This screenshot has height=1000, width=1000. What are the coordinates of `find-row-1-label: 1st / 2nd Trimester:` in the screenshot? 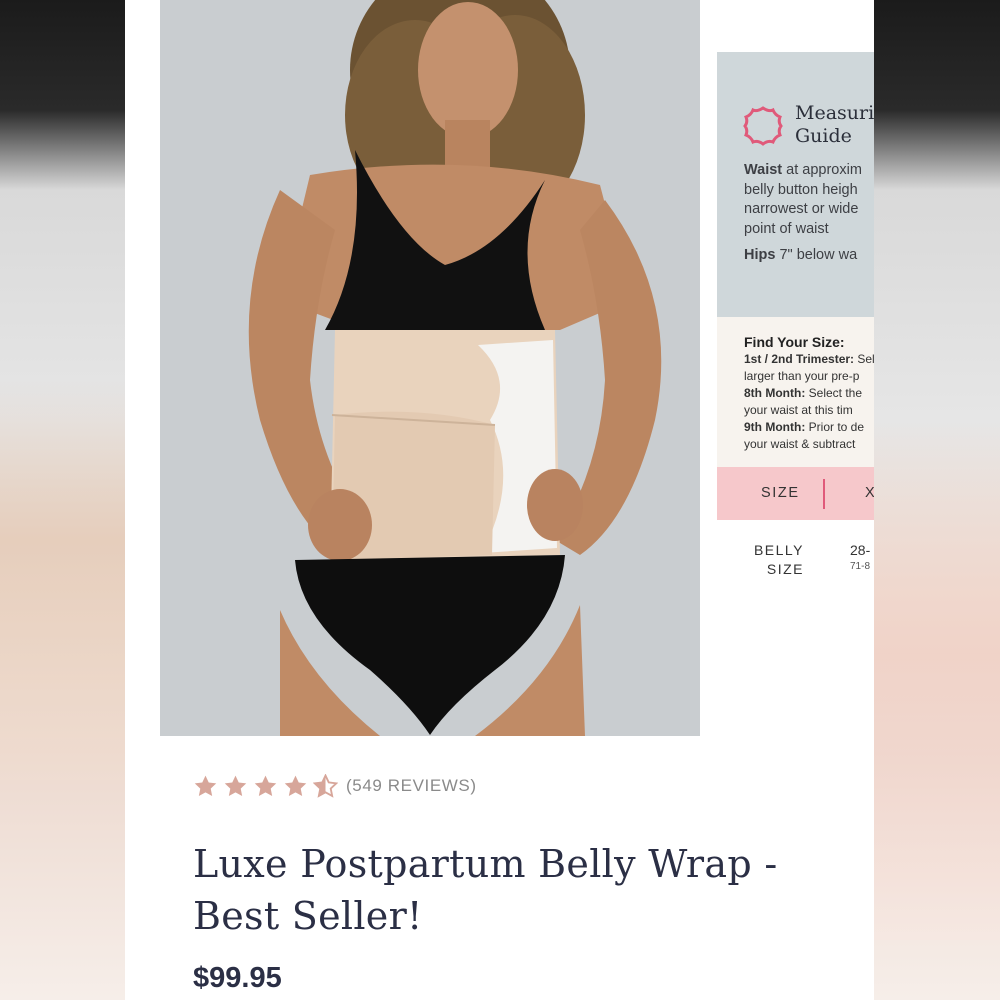 It's located at (799, 359).